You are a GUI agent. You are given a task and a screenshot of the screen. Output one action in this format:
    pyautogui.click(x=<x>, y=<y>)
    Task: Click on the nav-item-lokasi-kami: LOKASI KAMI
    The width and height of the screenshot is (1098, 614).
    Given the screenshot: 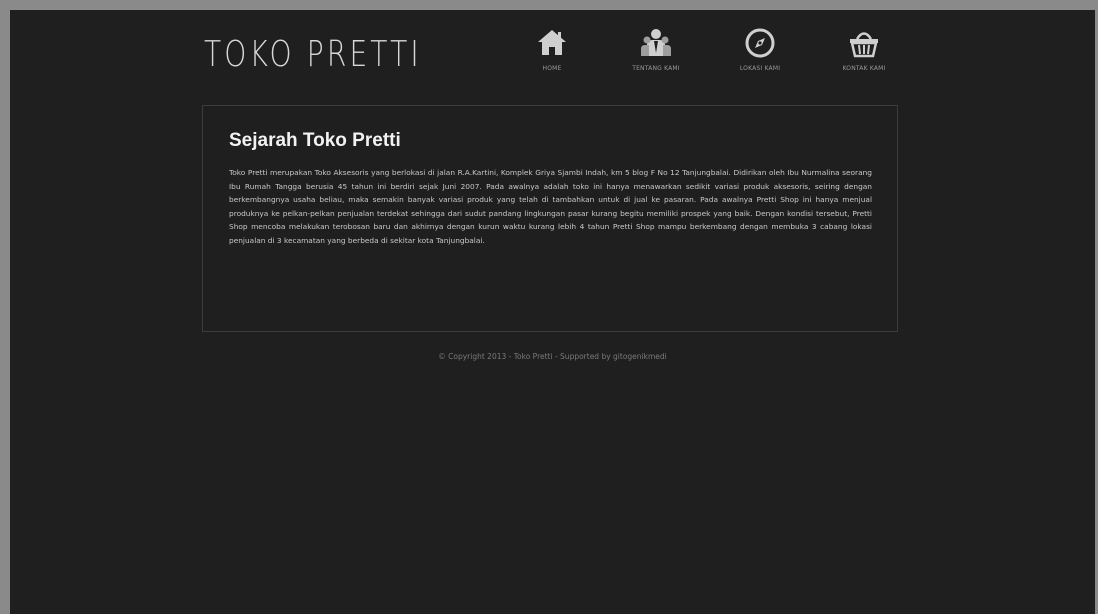 What is the action you would take?
    pyautogui.click(x=760, y=49)
    